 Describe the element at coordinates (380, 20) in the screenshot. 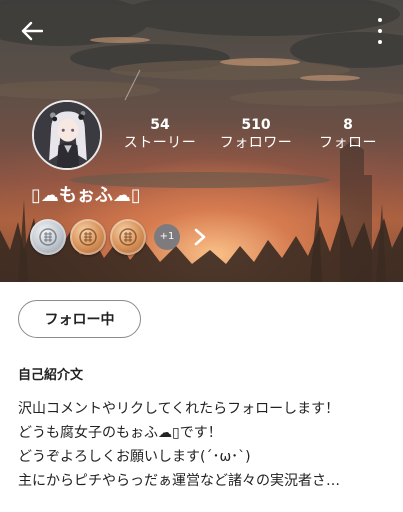

I see `more-vertical-icon` at that location.